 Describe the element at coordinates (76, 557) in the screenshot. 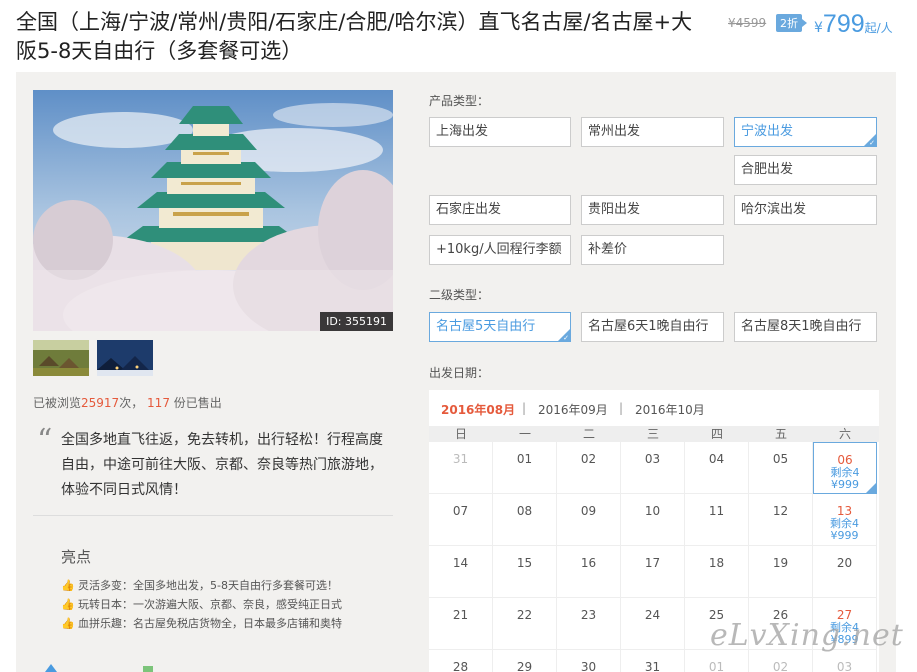

I see `highlights-title: 亮点` at that location.